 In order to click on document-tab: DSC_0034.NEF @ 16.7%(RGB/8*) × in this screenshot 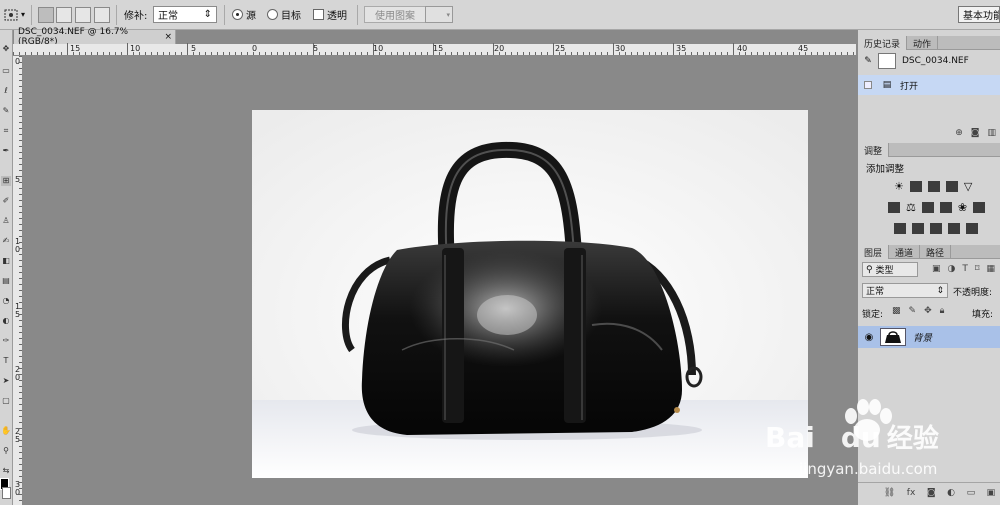, I will do `click(95, 37)`.